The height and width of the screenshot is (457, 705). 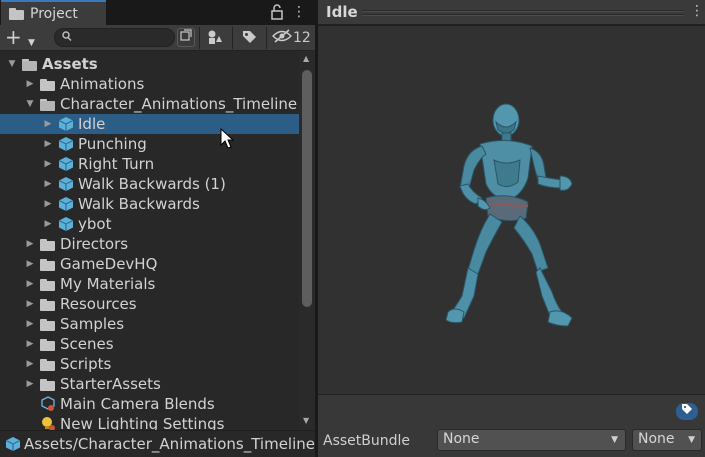 I want to click on filter-by-label-icon, so click(x=249, y=38).